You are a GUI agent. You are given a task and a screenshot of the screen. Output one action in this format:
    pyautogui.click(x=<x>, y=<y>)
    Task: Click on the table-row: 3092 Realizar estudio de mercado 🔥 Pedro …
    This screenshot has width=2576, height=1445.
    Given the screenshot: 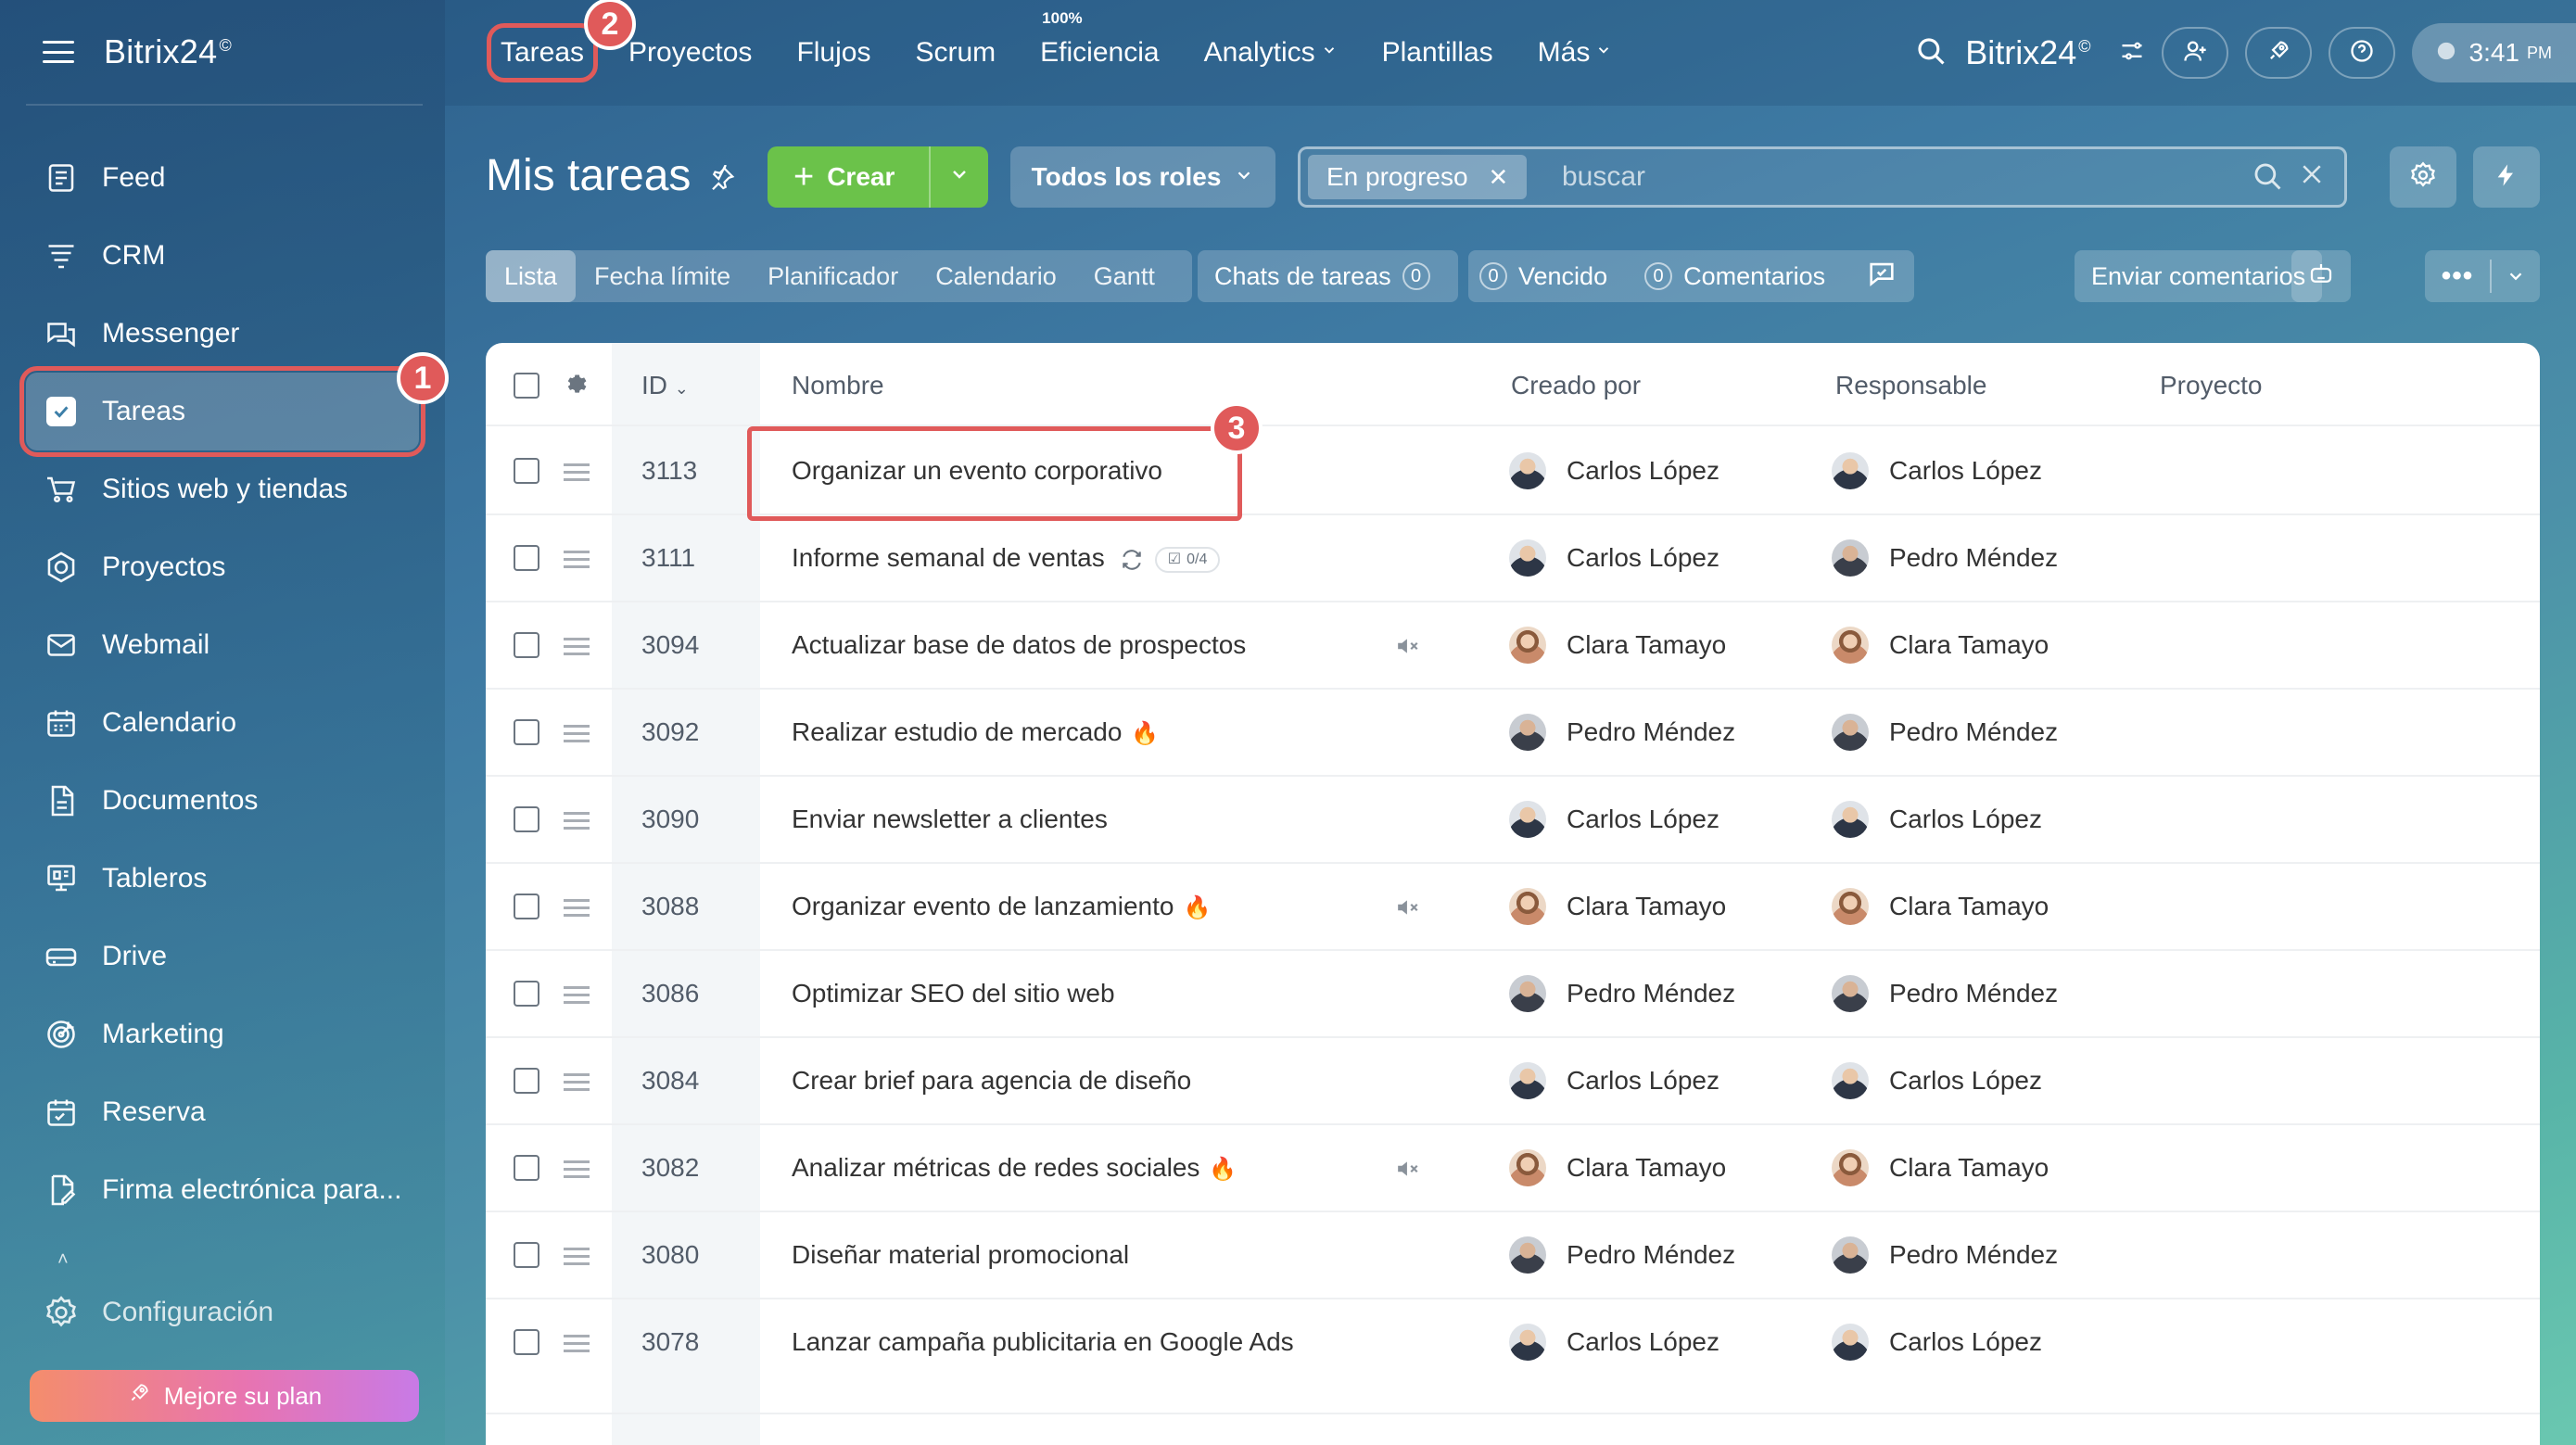 What is the action you would take?
    pyautogui.click(x=1513, y=733)
    